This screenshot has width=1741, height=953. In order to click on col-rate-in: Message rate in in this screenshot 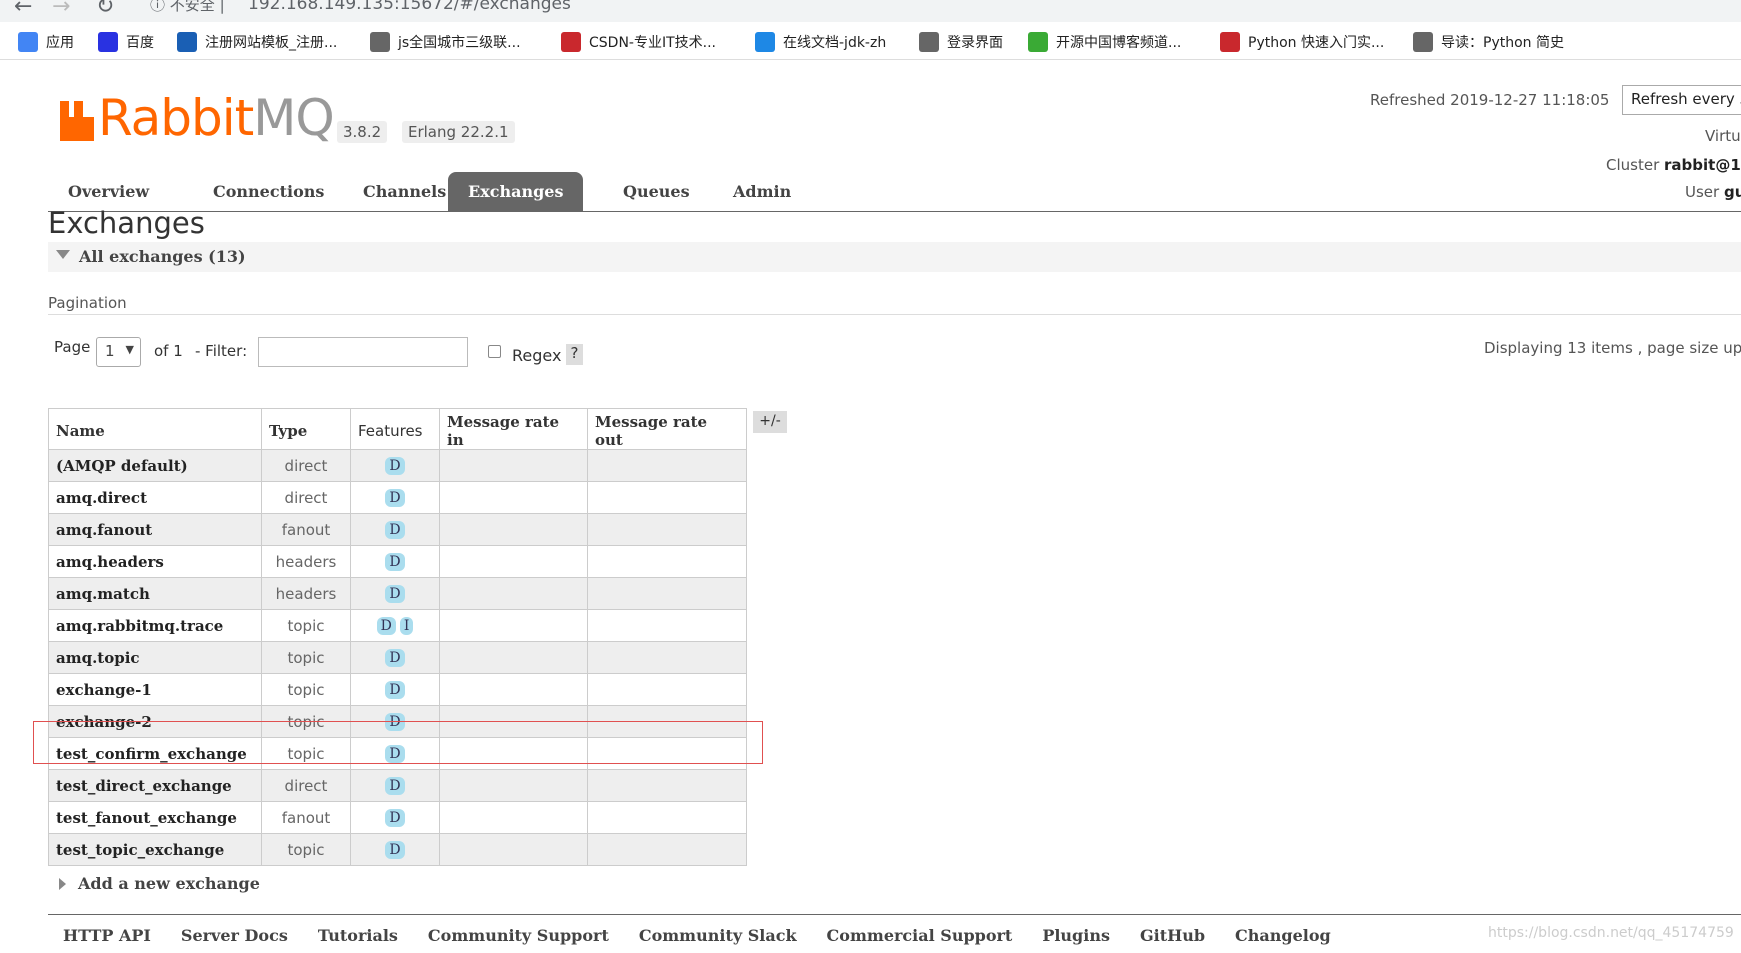, I will do `click(513, 429)`.